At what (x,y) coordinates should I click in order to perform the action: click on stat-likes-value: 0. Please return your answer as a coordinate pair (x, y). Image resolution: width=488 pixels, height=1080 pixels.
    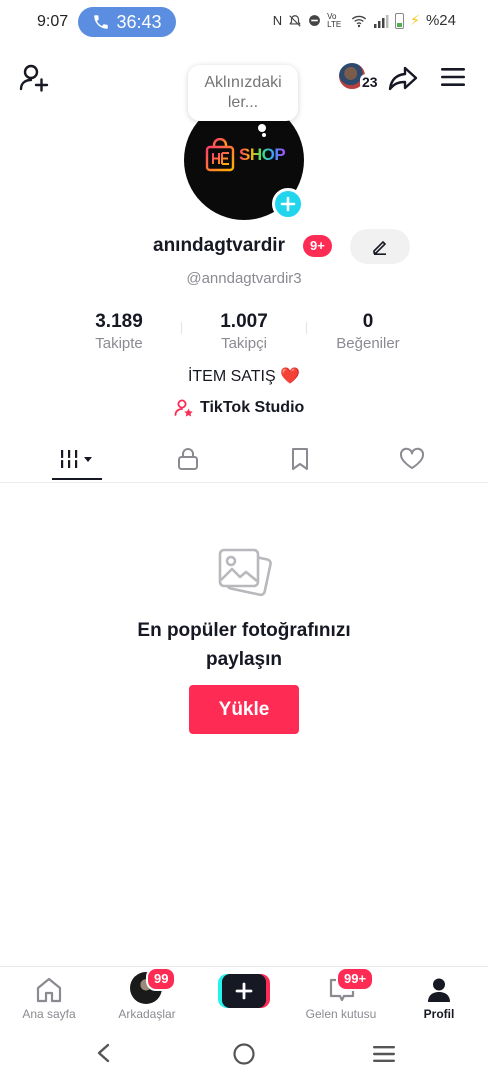
    Looking at the image, I should click on (368, 321).